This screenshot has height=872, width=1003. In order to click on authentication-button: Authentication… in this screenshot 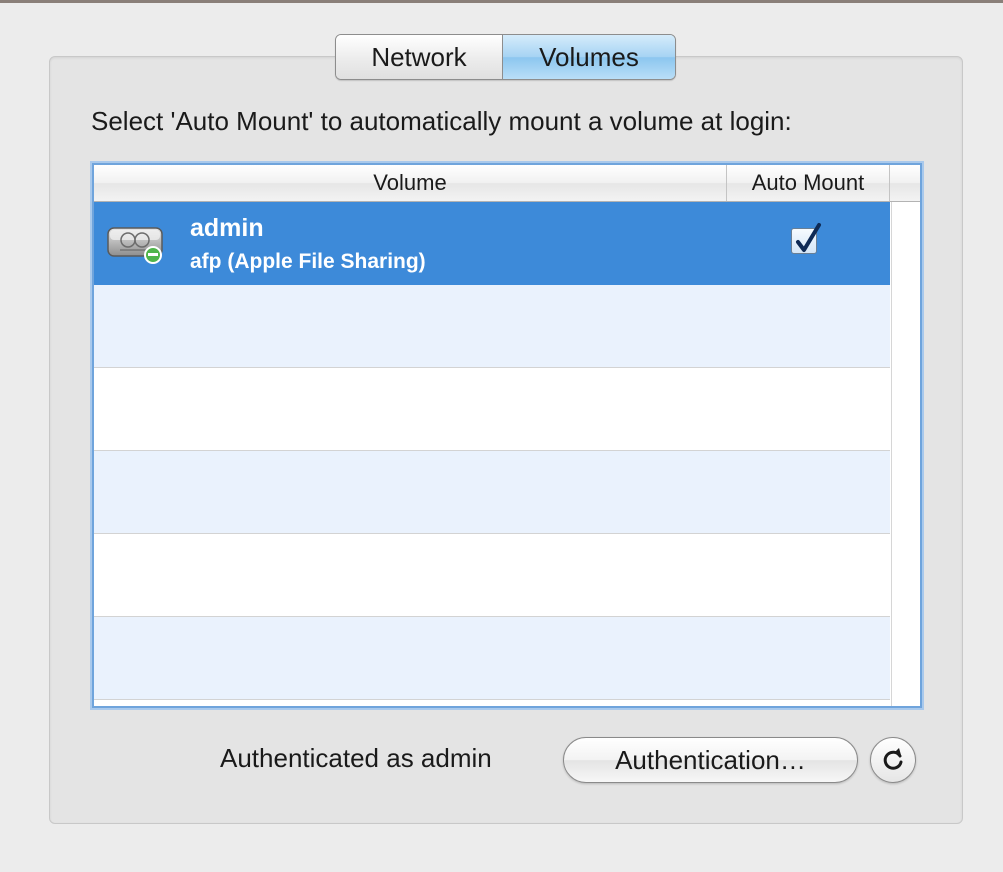, I will do `click(710, 760)`.